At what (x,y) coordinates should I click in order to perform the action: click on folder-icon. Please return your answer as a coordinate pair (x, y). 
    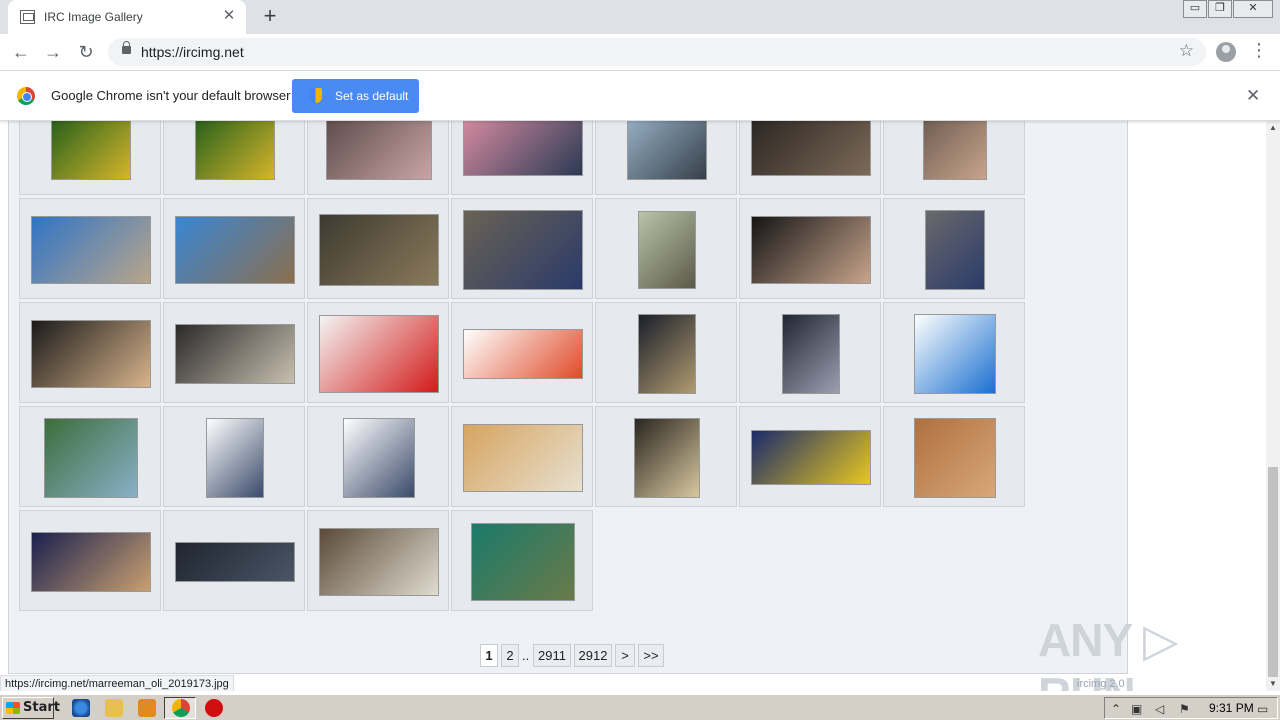
    Looking at the image, I should click on (114, 708).